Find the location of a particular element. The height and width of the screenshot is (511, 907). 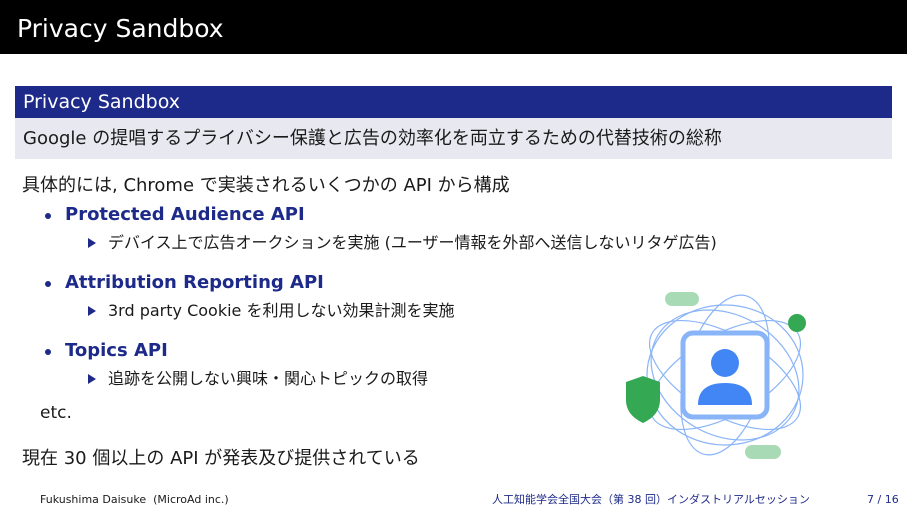

block-header: Privacy Sandbox is located at coordinates (453, 102).